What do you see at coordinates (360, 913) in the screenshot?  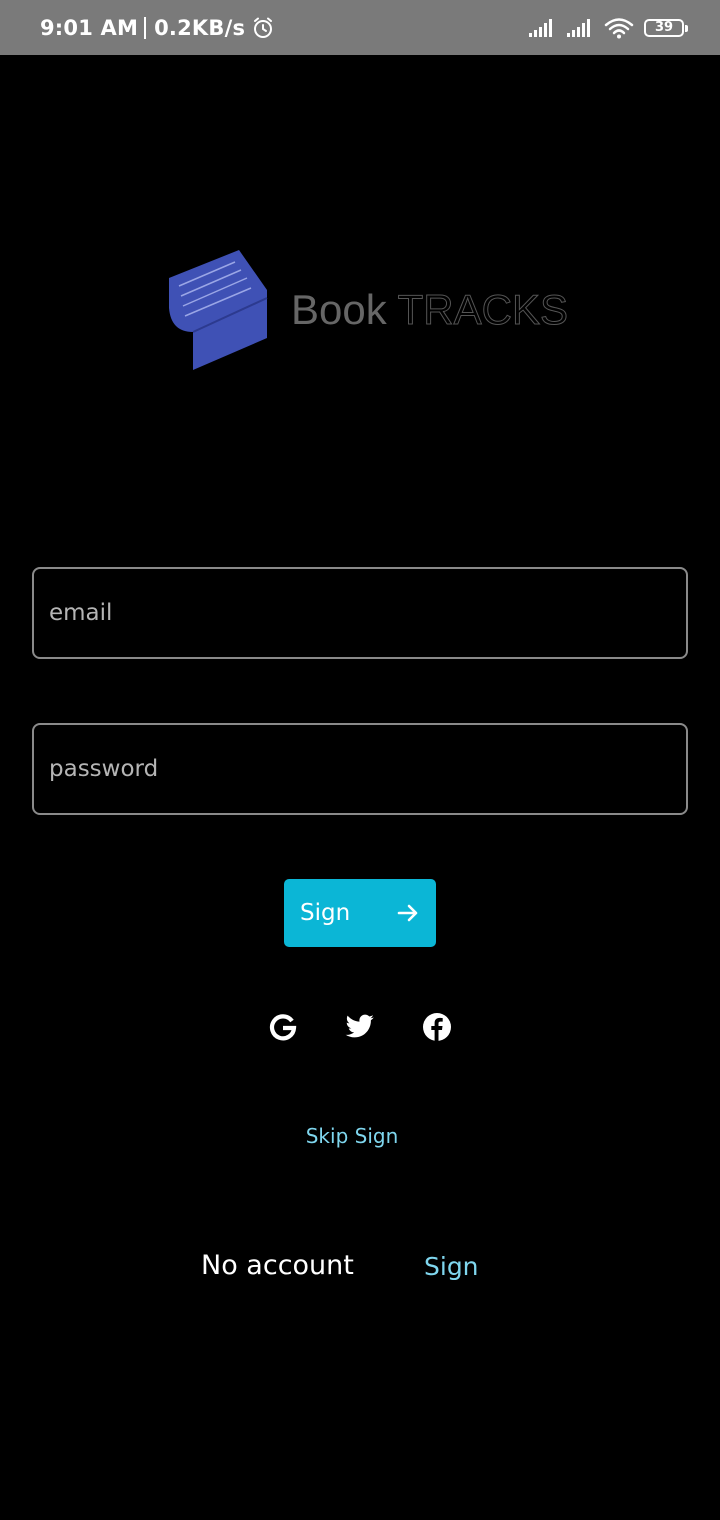 I see `sign-in-button: Sign` at bounding box center [360, 913].